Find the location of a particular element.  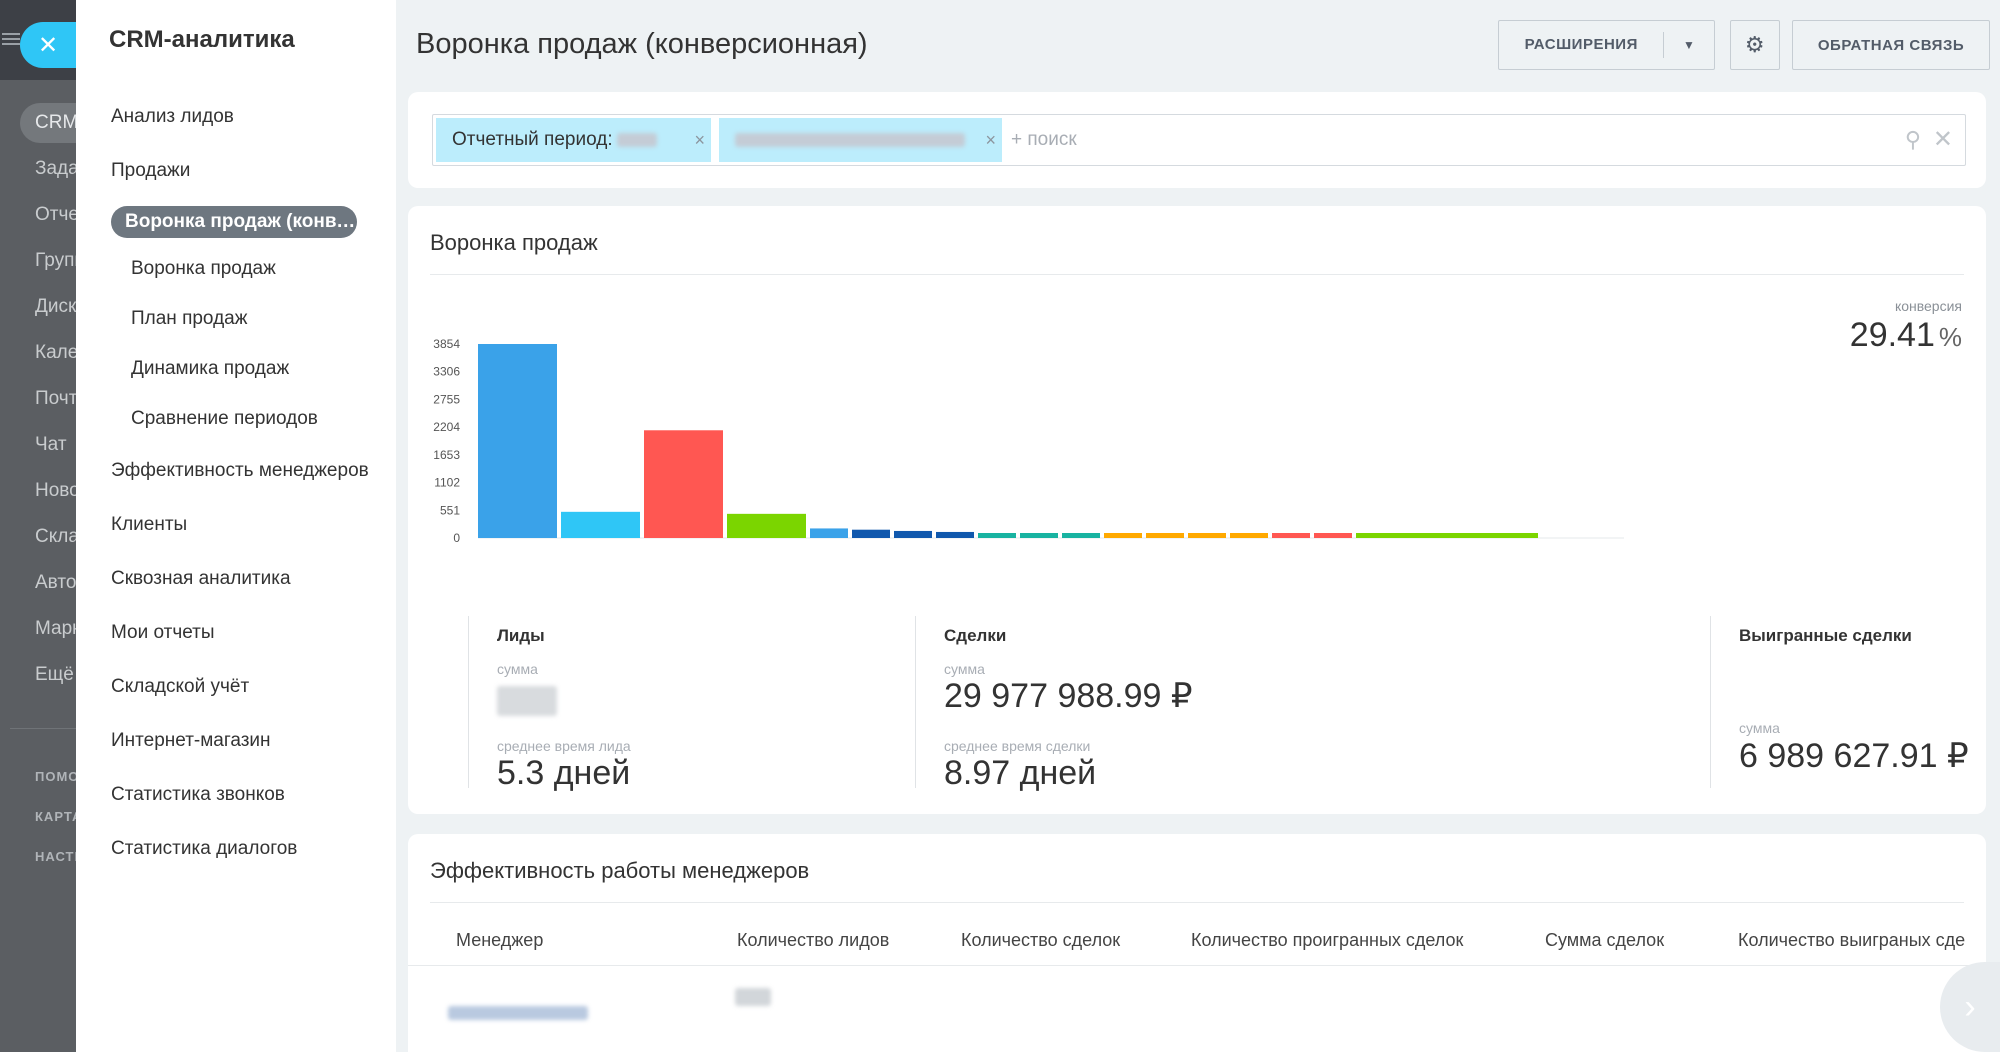

extensions-label: РАСШИРЕНИЯ is located at coordinates (1582, 45).